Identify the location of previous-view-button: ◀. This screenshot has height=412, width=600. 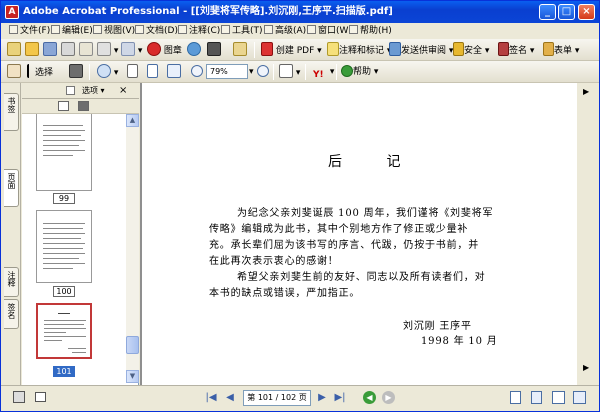
(369, 397).